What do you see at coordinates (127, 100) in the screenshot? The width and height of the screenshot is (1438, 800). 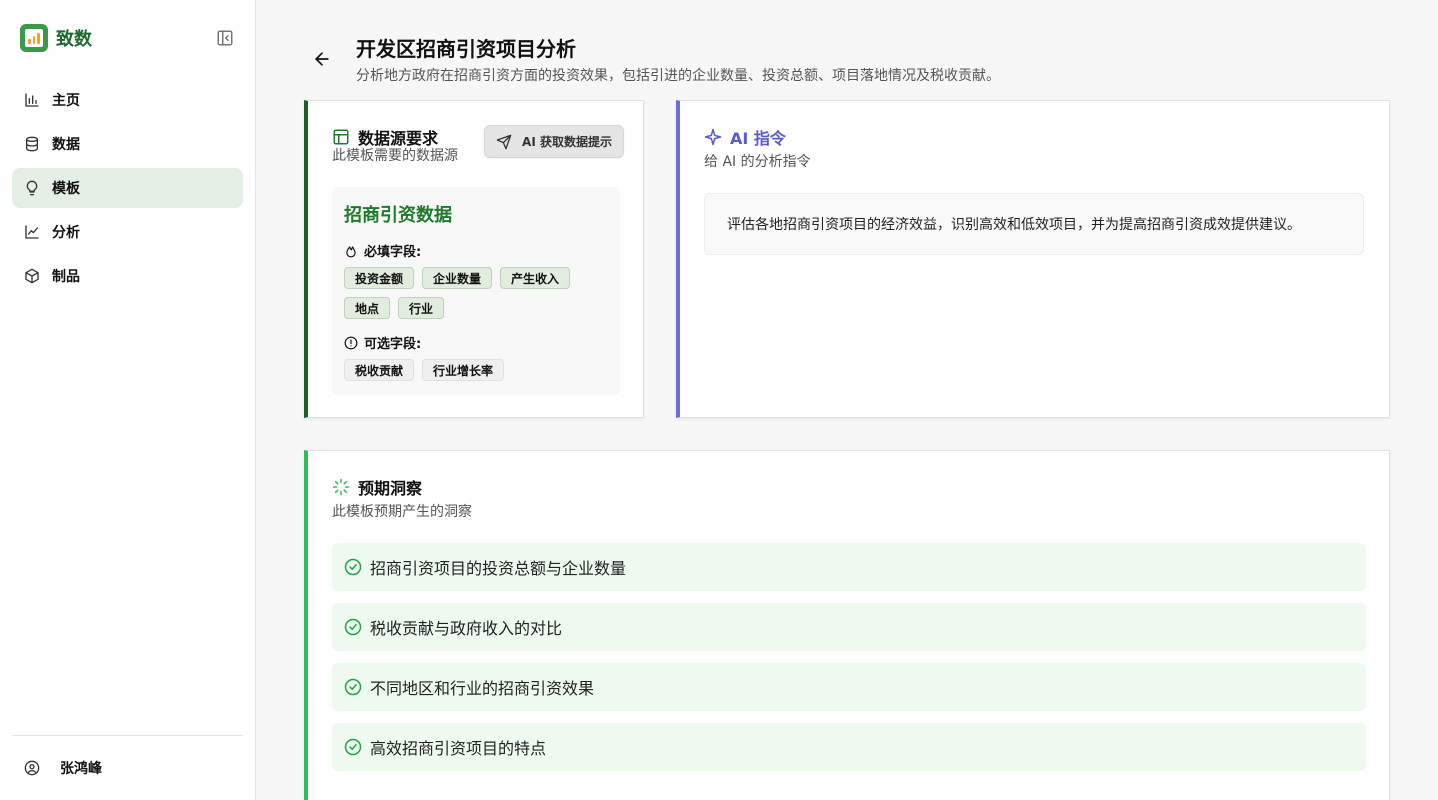 I see `sidebar-item-home: 主页` at bounding box center [127, 100].